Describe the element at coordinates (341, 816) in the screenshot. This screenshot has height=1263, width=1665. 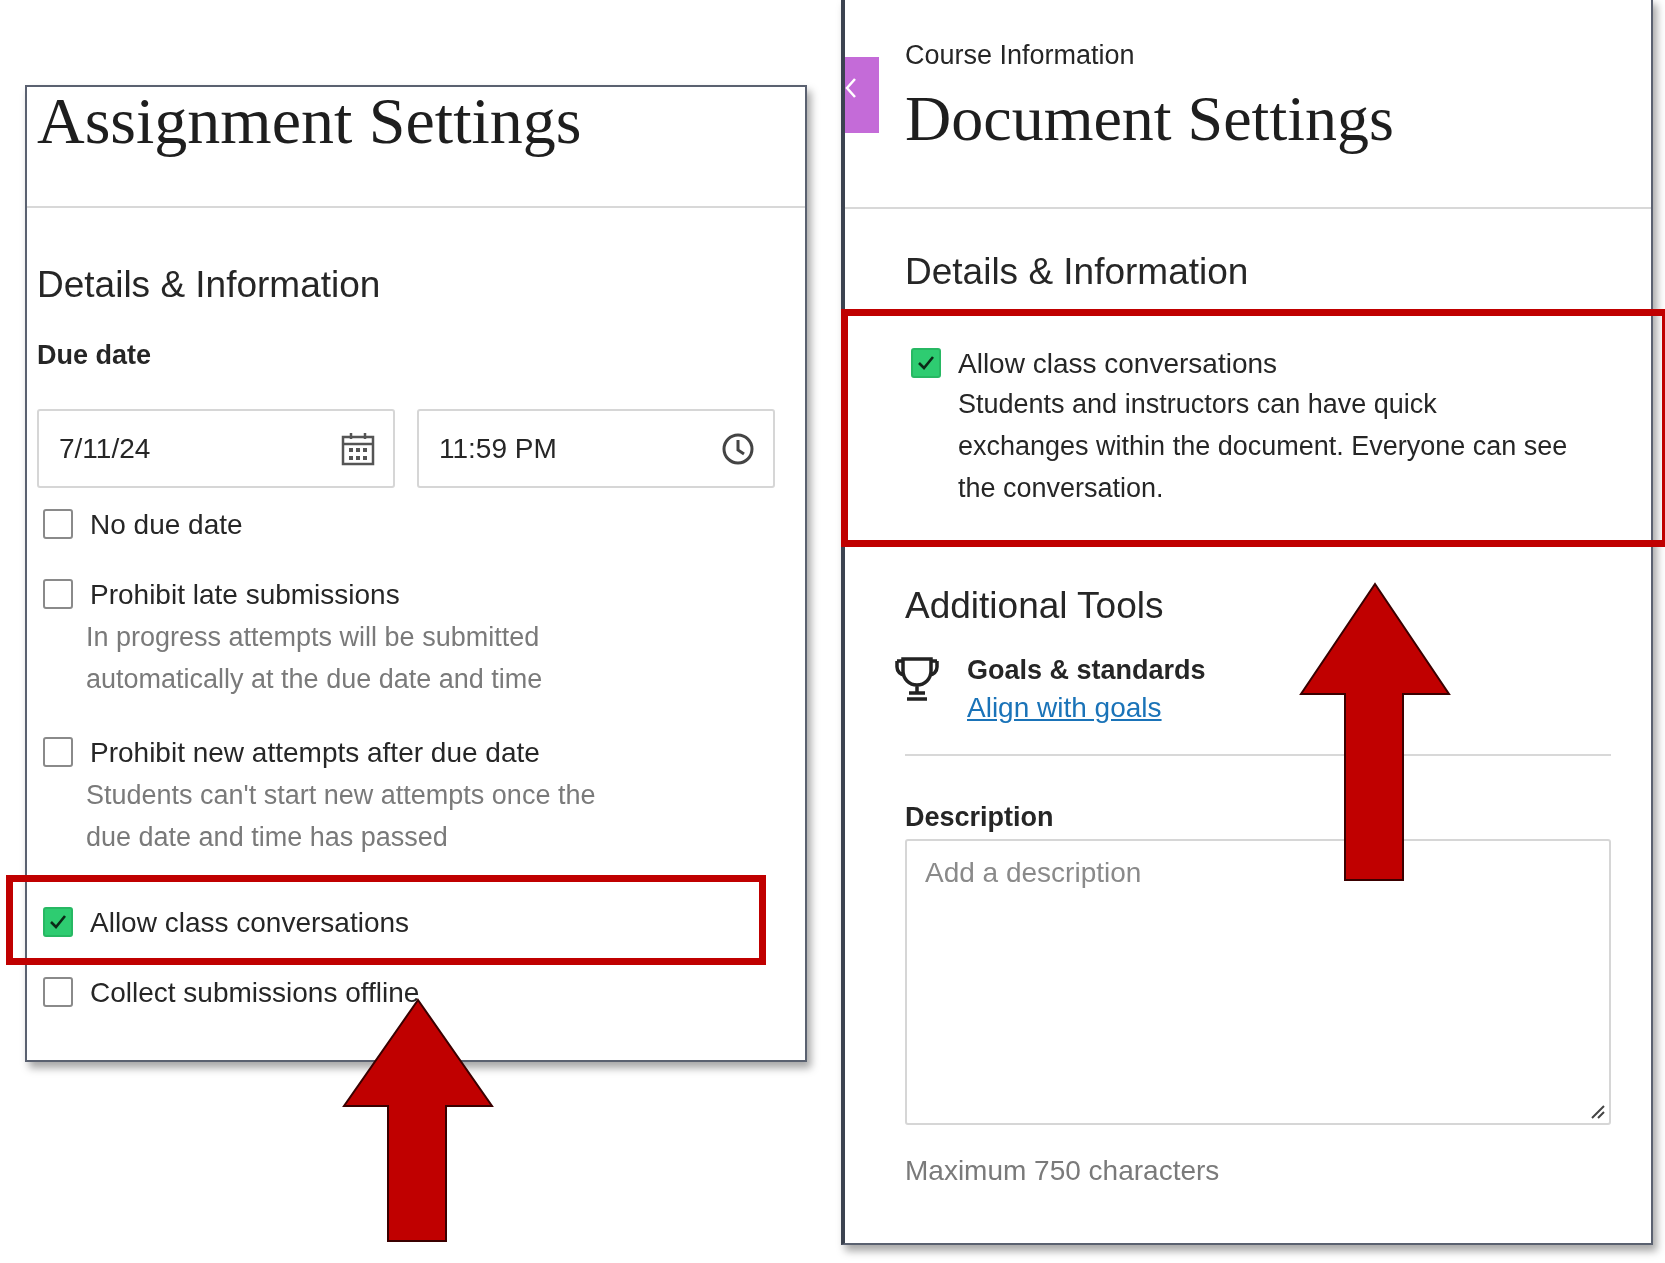
I see `help-text: Students can't start new attempts once the due date and time has passed` at that location.